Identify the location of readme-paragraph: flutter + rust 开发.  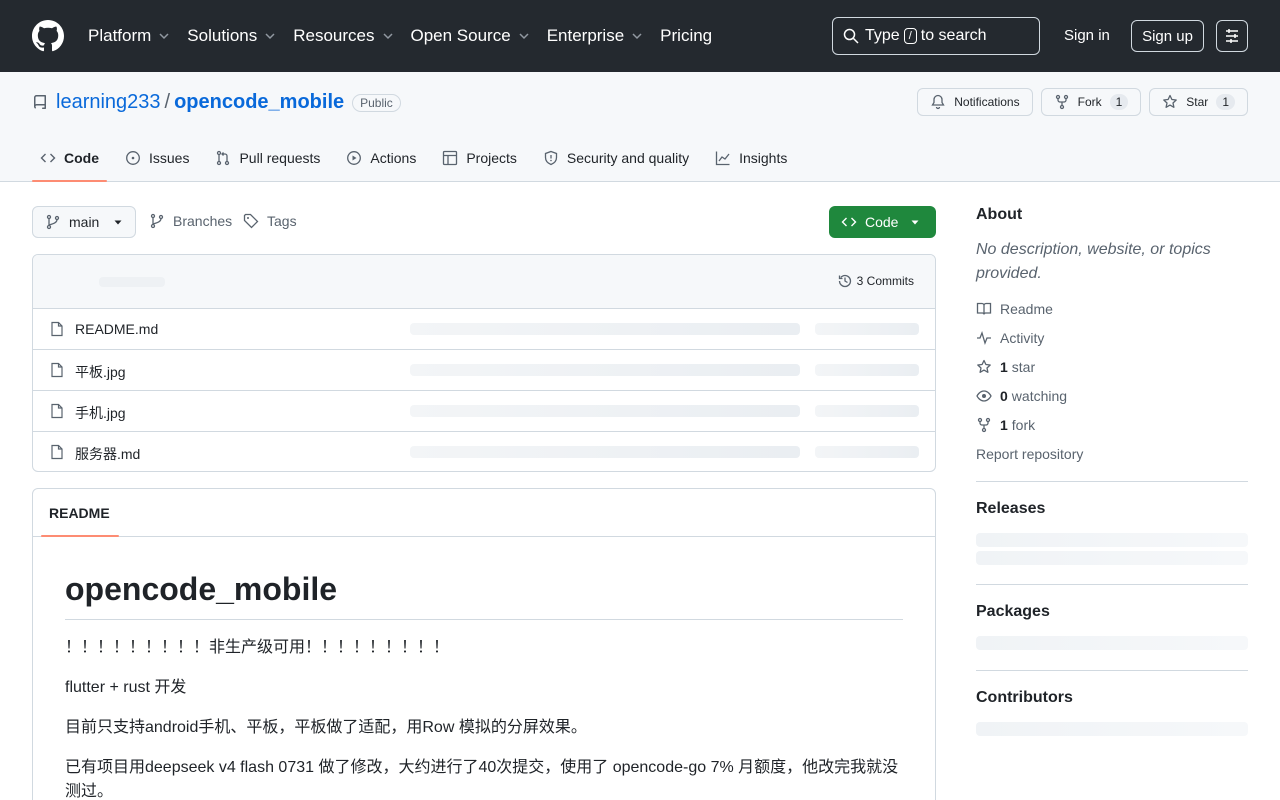
(126, 687).